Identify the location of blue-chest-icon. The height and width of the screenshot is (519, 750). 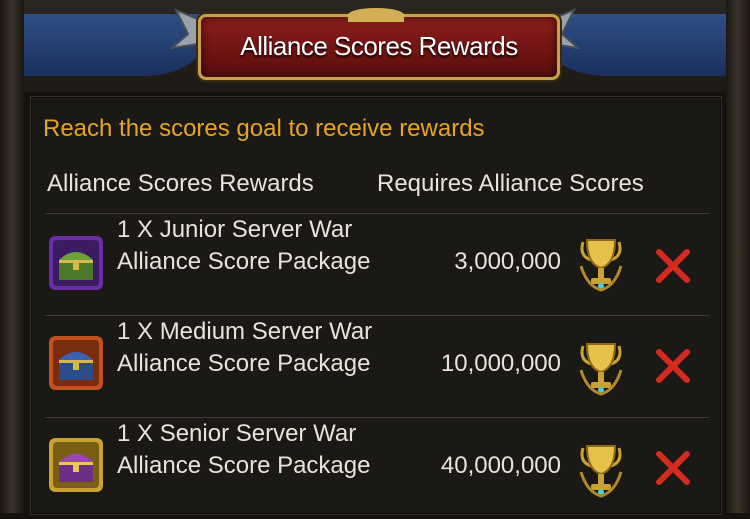
(76, 363).